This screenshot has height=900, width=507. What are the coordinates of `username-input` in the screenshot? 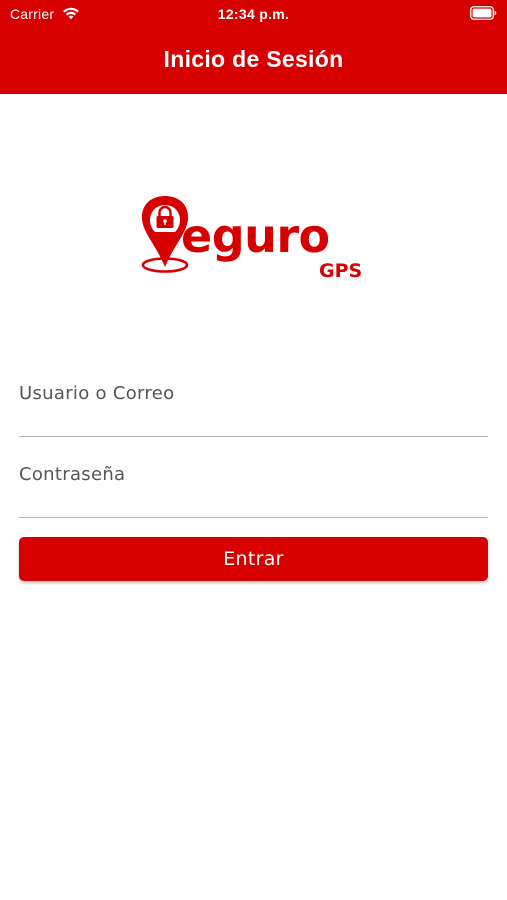 It's located at (253, 393).